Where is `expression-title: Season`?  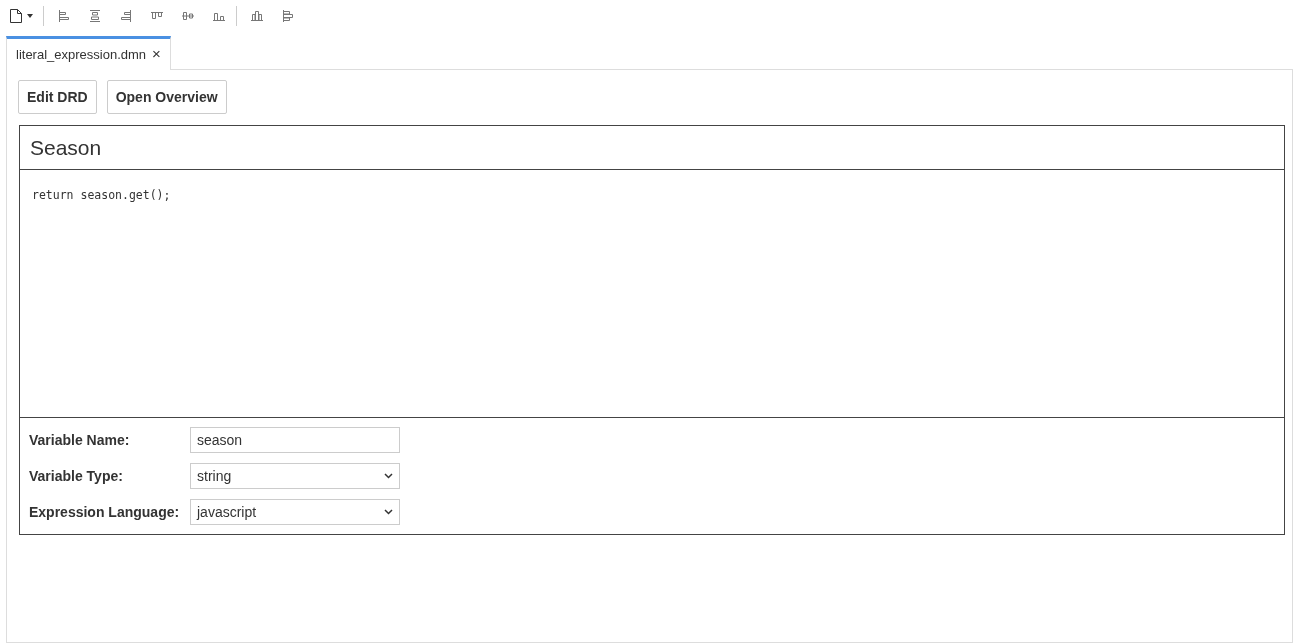 expression-title: Season is located at coordinates (66, 147).